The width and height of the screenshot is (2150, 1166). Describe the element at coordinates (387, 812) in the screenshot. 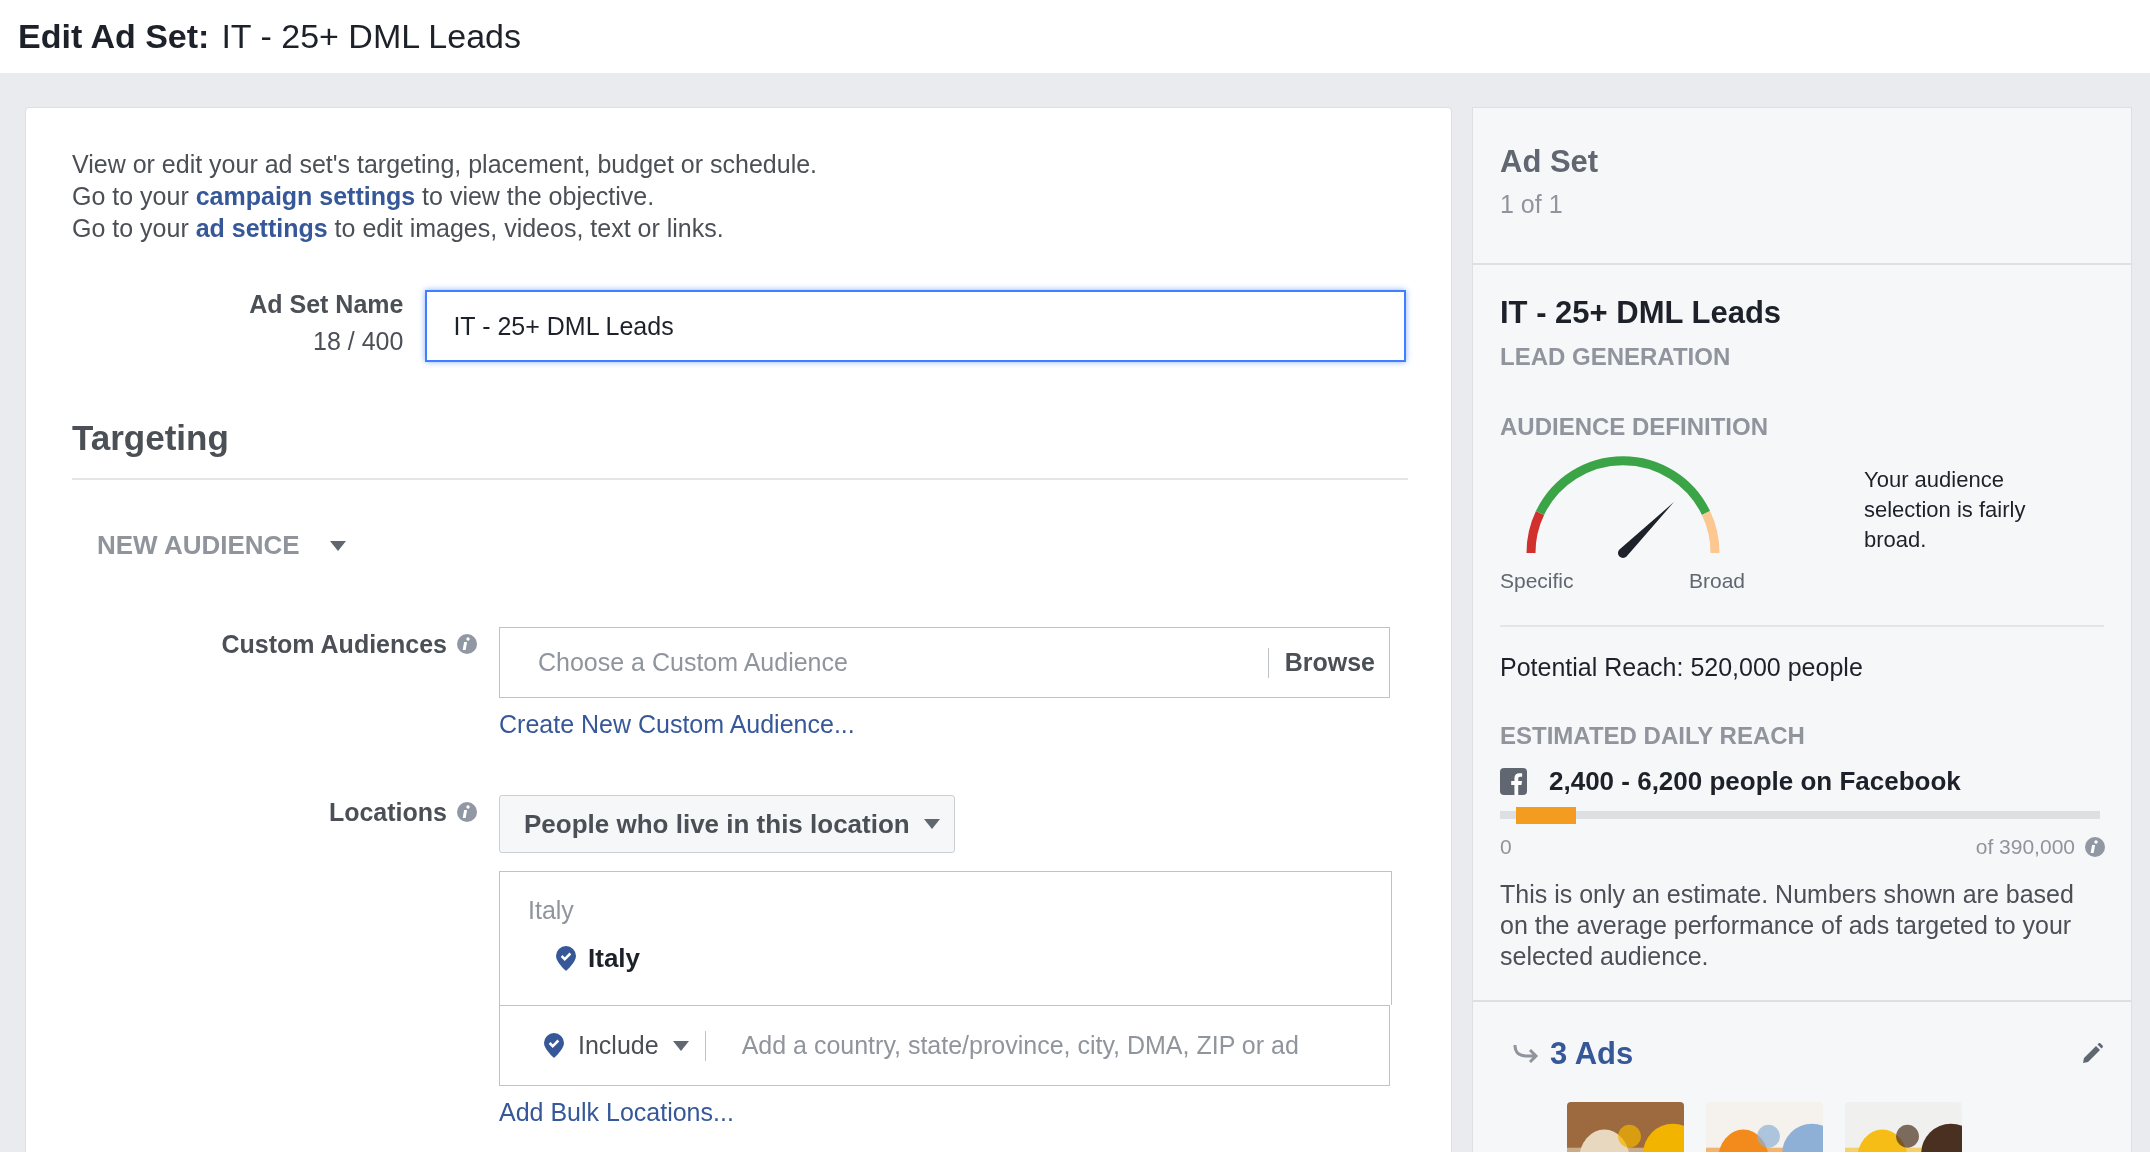

I see `field-label: Locations` at that location.